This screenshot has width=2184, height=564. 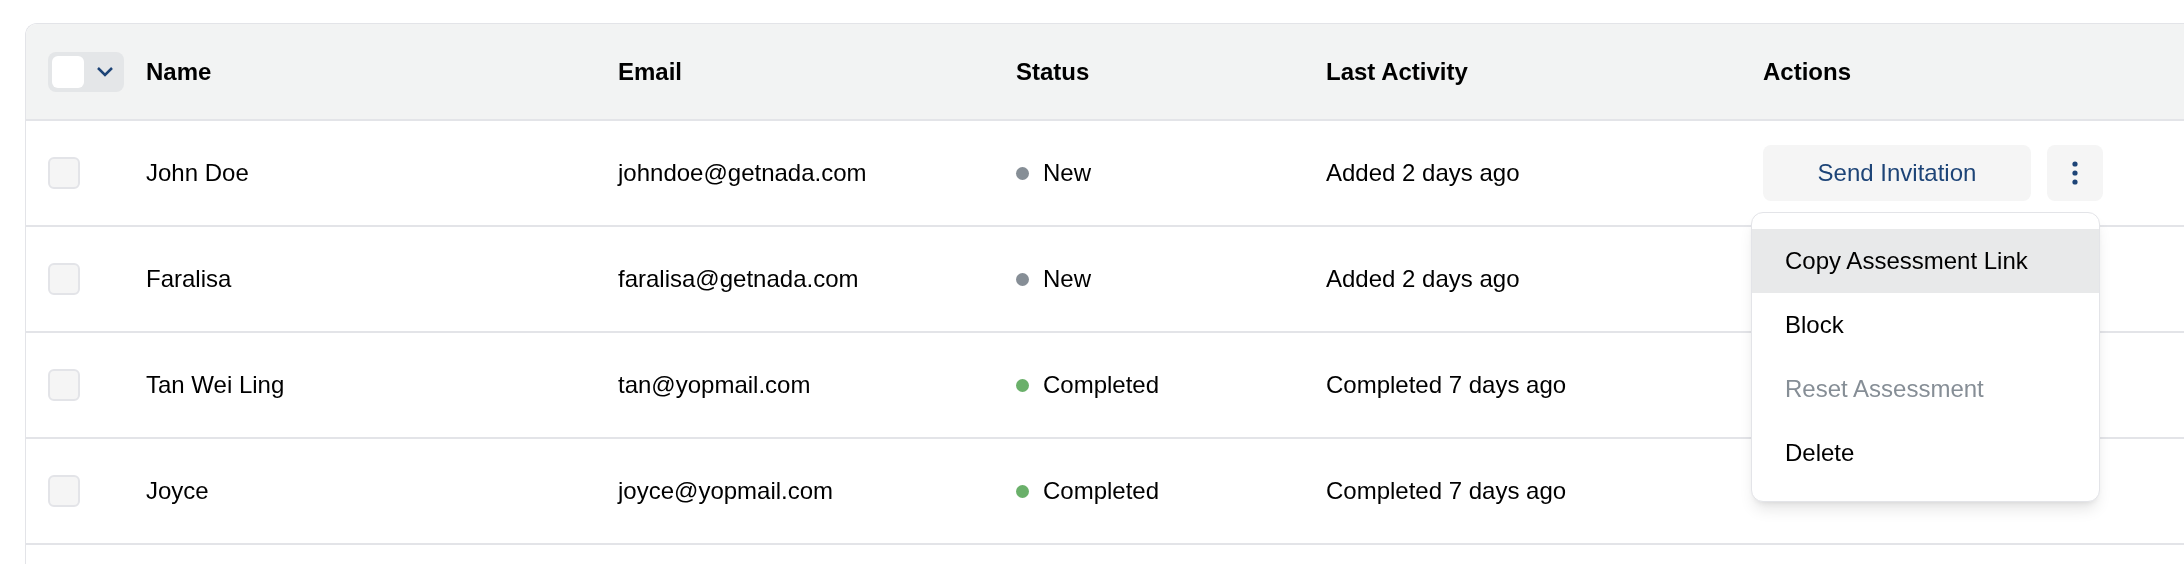 What do you see at coordinates (197, 172) in the screenshot?
I see `name-cell: John Doe` at bounding box center [197, 172].